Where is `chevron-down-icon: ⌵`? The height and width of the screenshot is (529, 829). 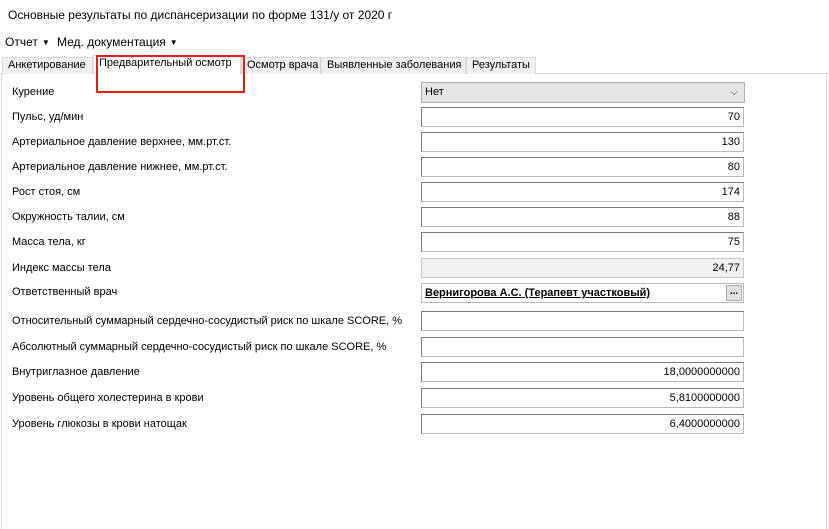
chevron-down-icon: ⌵ is located at coordinates (734, 92).